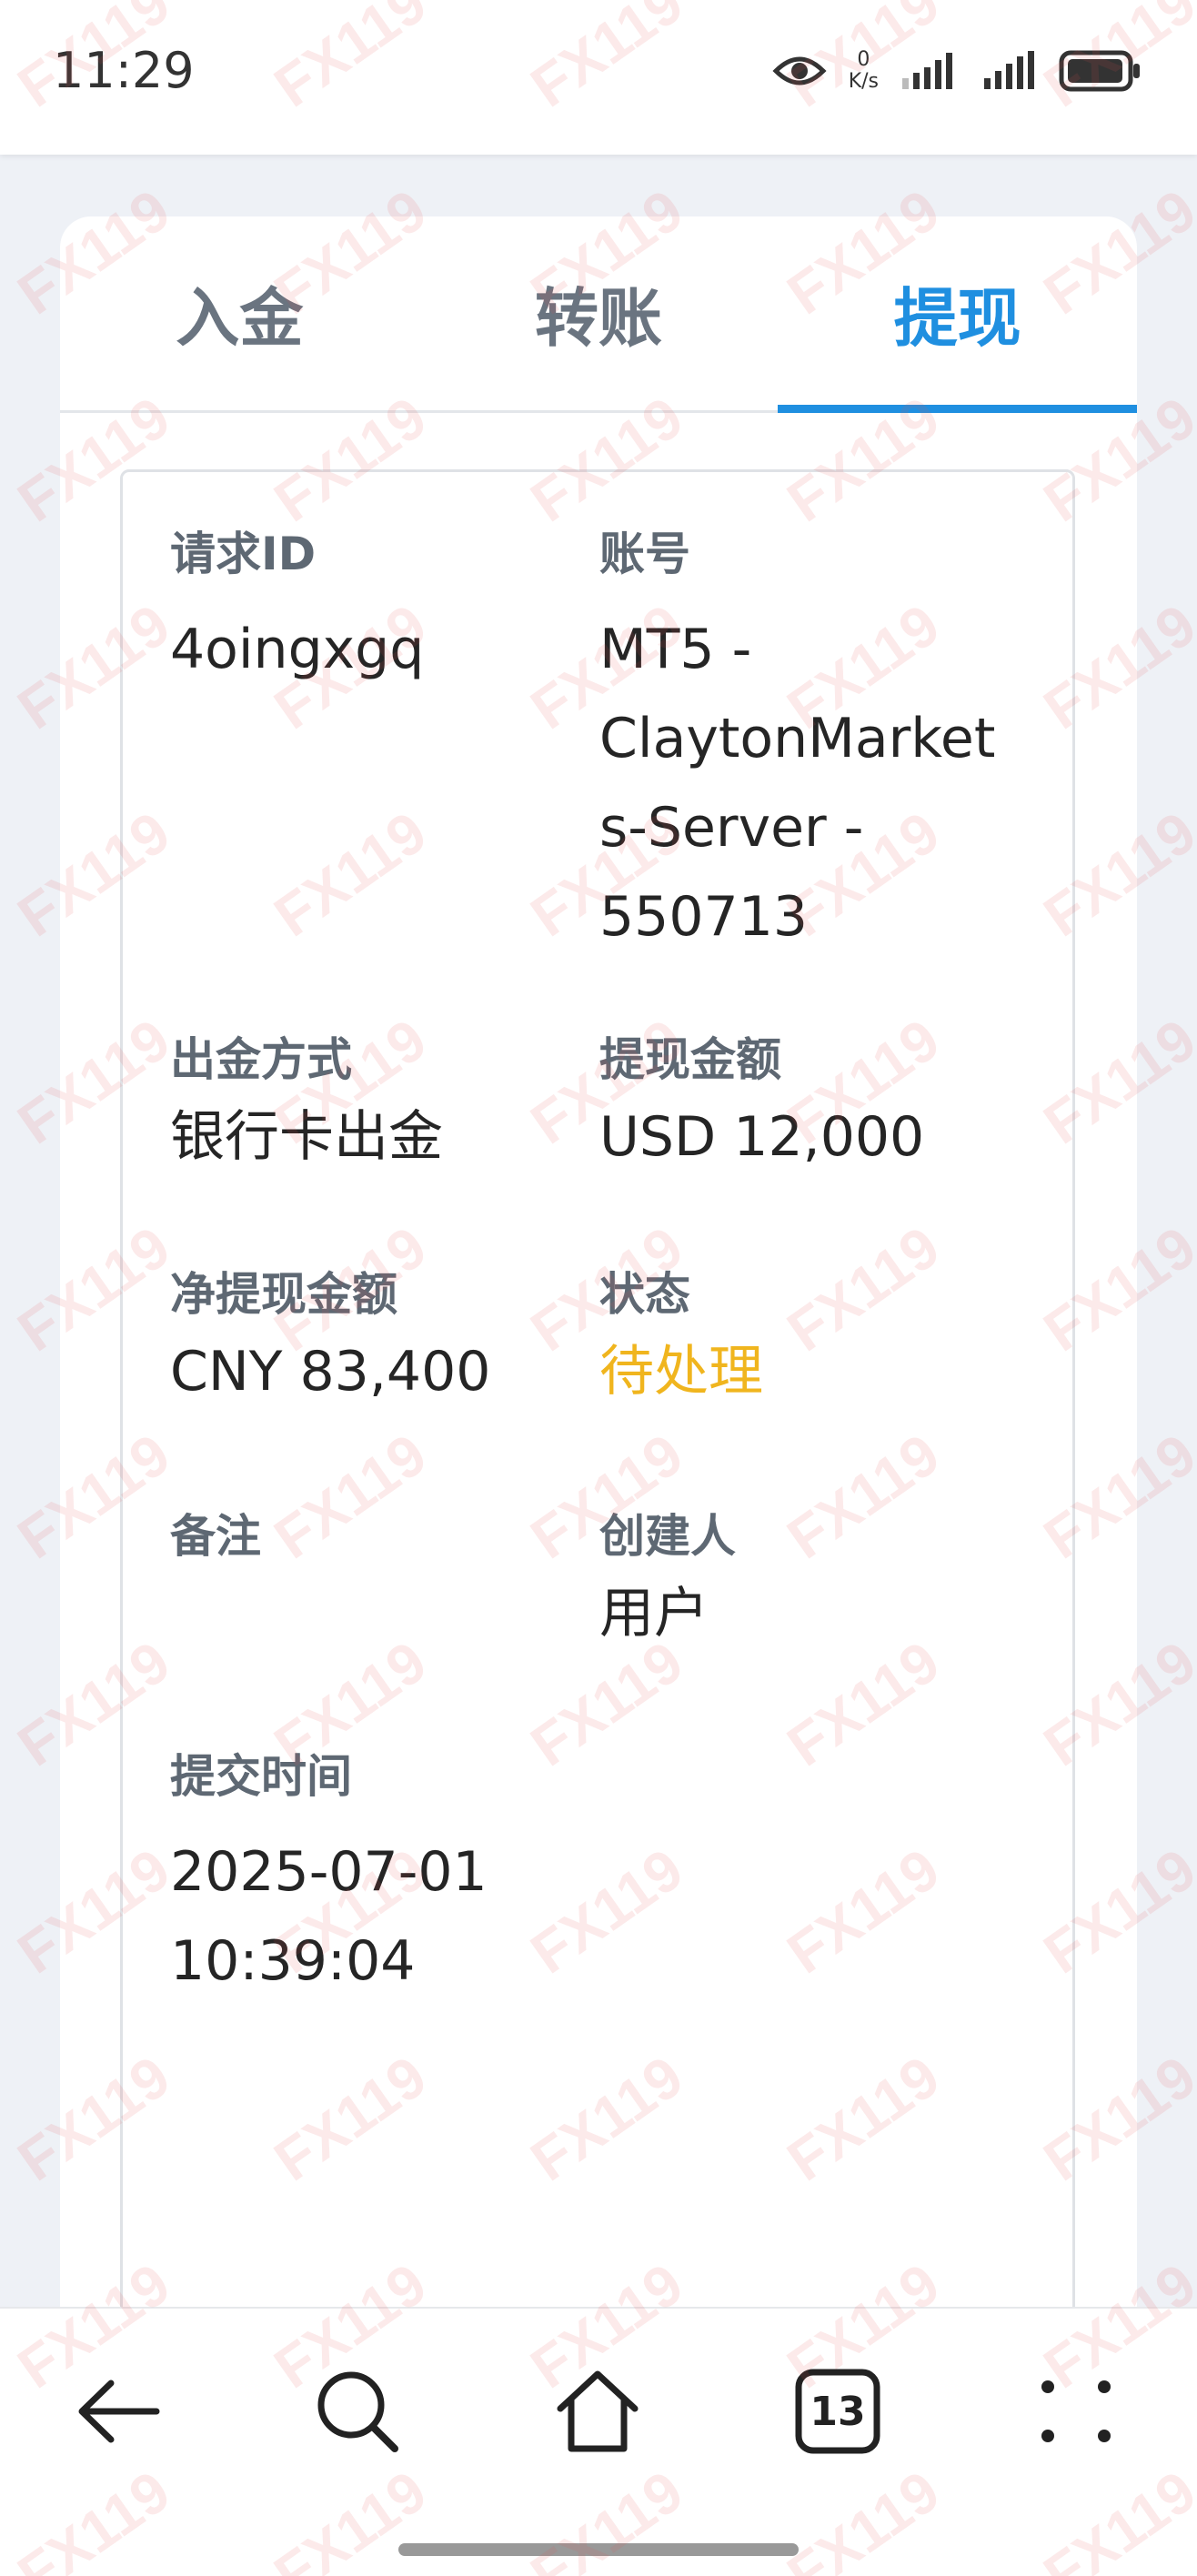  Describe the element at coordinates (762, 1137) in the screenshot. I see `amount-value: USD 12,000` at that location.